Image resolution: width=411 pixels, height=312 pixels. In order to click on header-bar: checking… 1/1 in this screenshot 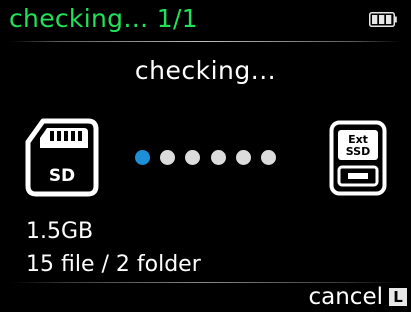, I will do `click(205, 20)`.